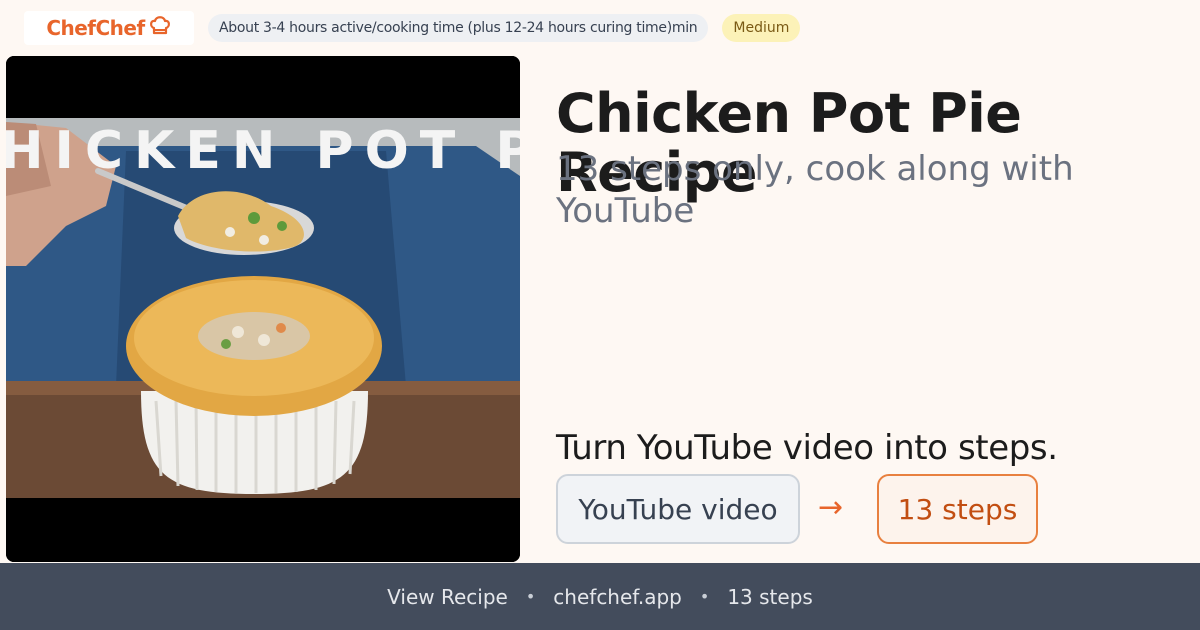 Image resolution: width=1200 pixels, height=630 pixels. I want to click on chefchef-logo: ChefChef, so click(109, 28).